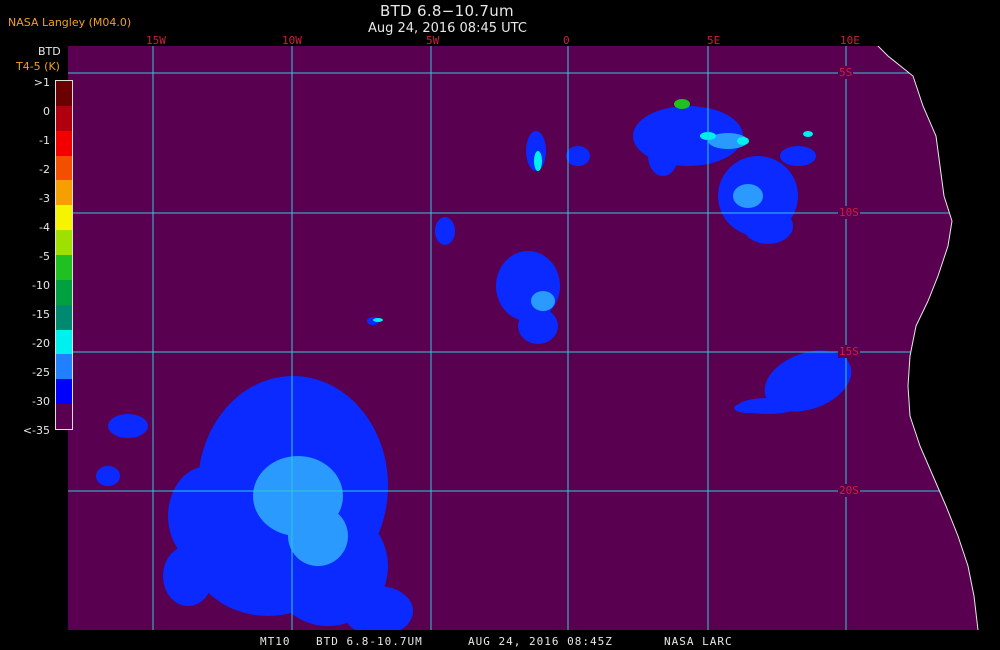 The image size is (1000, 650). What do you see at coordinates (566, 40) in the screenshot?
I see `lon-label-0: 0` at bounding box center [566, 40].